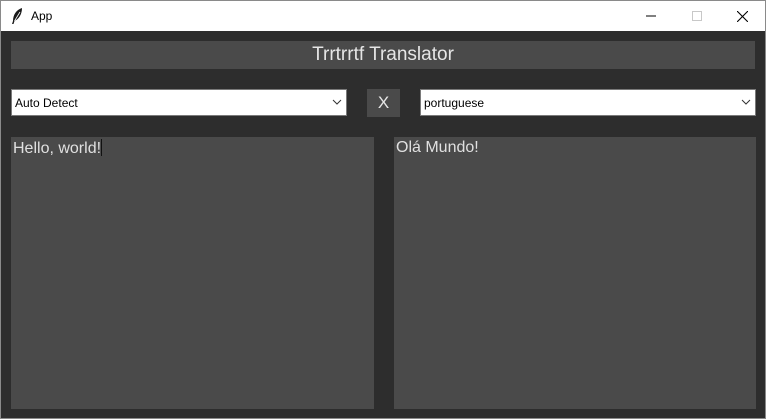  What do you see at coordinates (42, 16) in the screenshot?
I see `window-title: App` at bounding box center [42, 16].